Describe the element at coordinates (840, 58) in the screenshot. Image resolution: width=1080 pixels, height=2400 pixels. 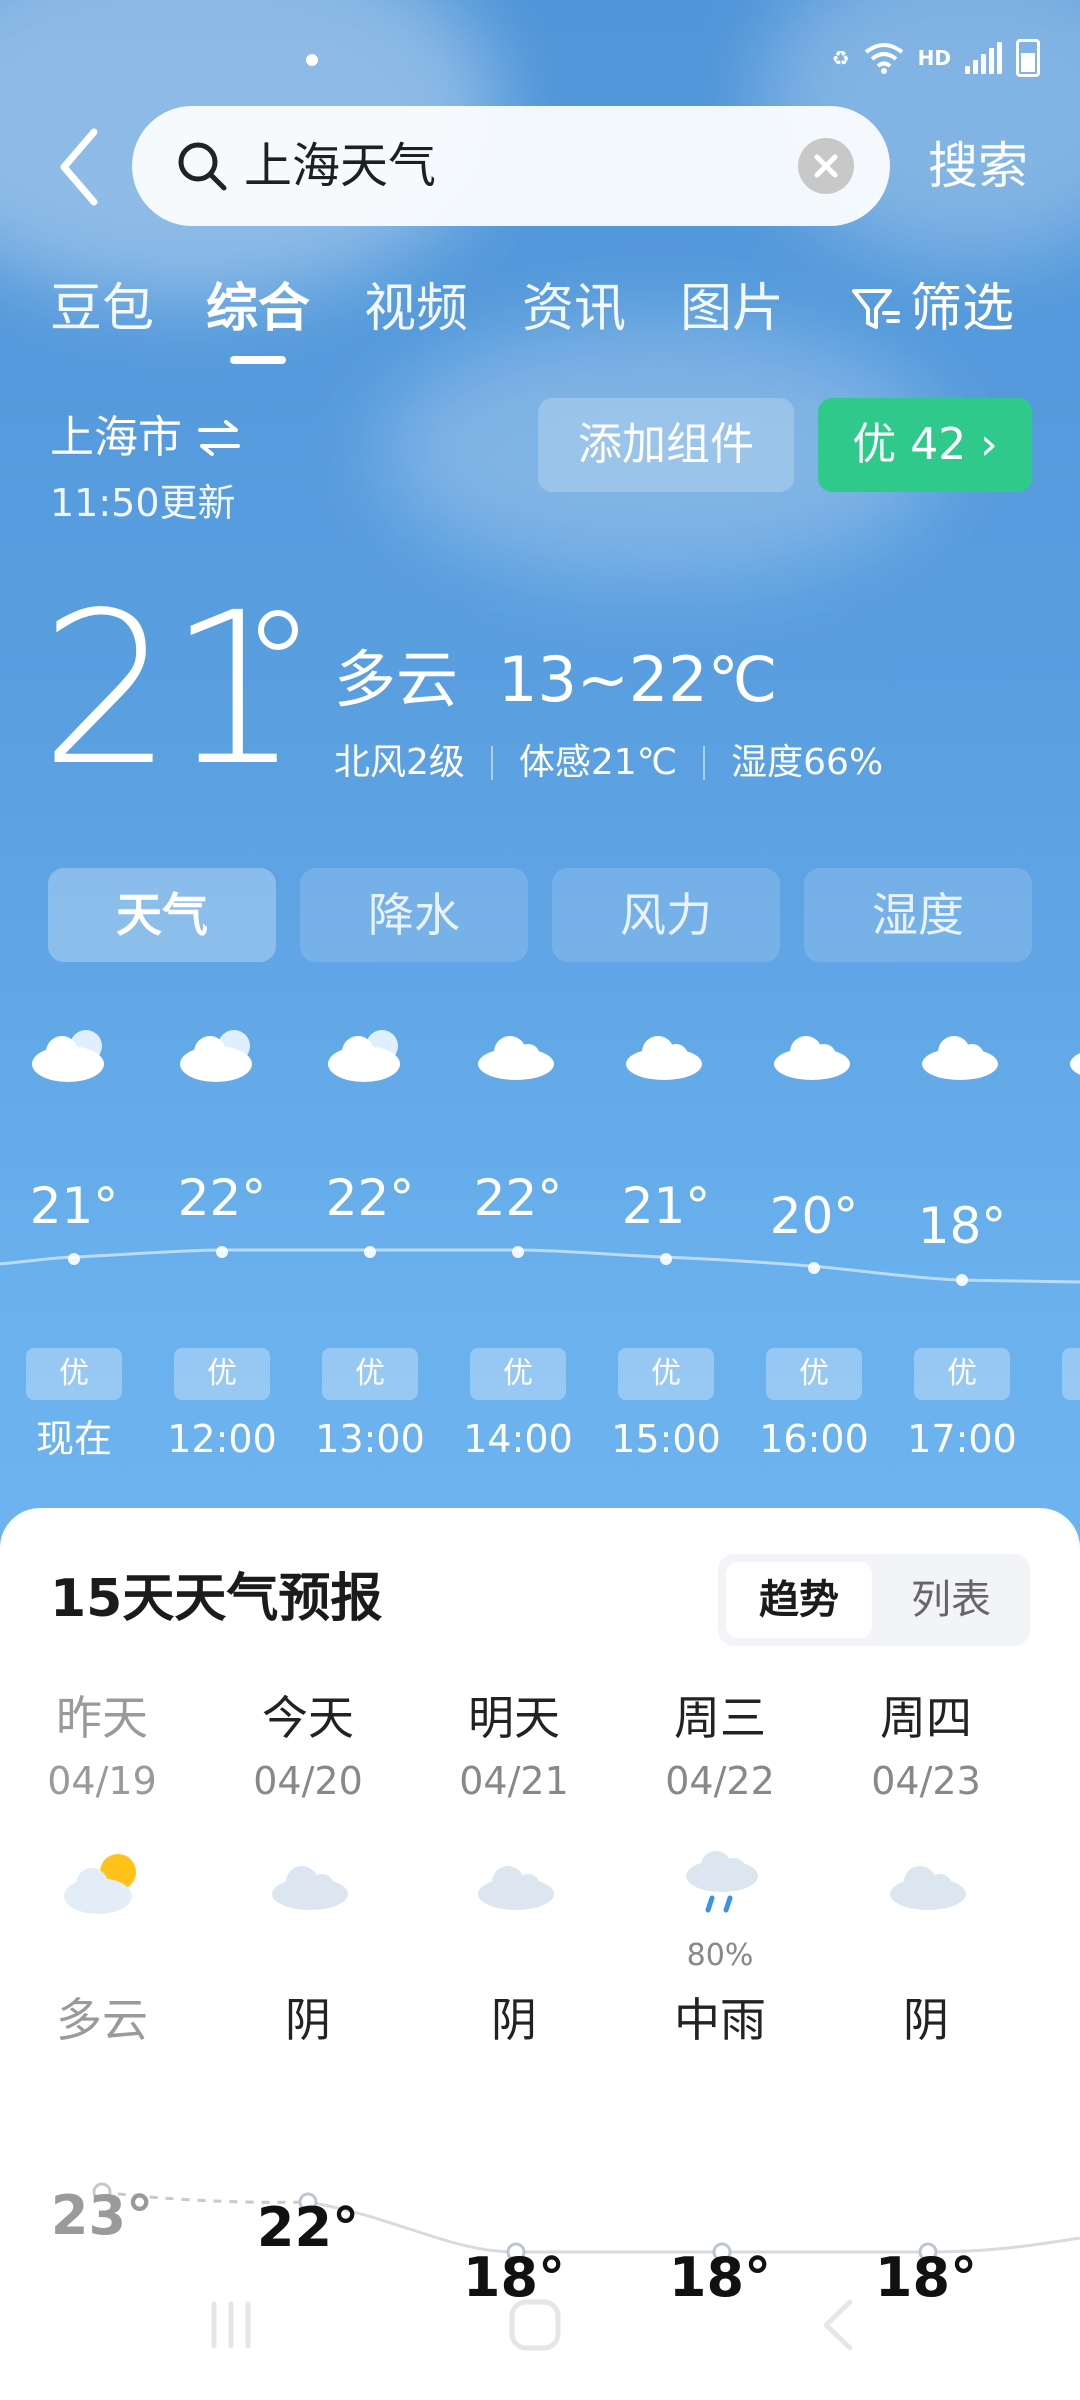
I see `recycle-icon: ♻` at that location.